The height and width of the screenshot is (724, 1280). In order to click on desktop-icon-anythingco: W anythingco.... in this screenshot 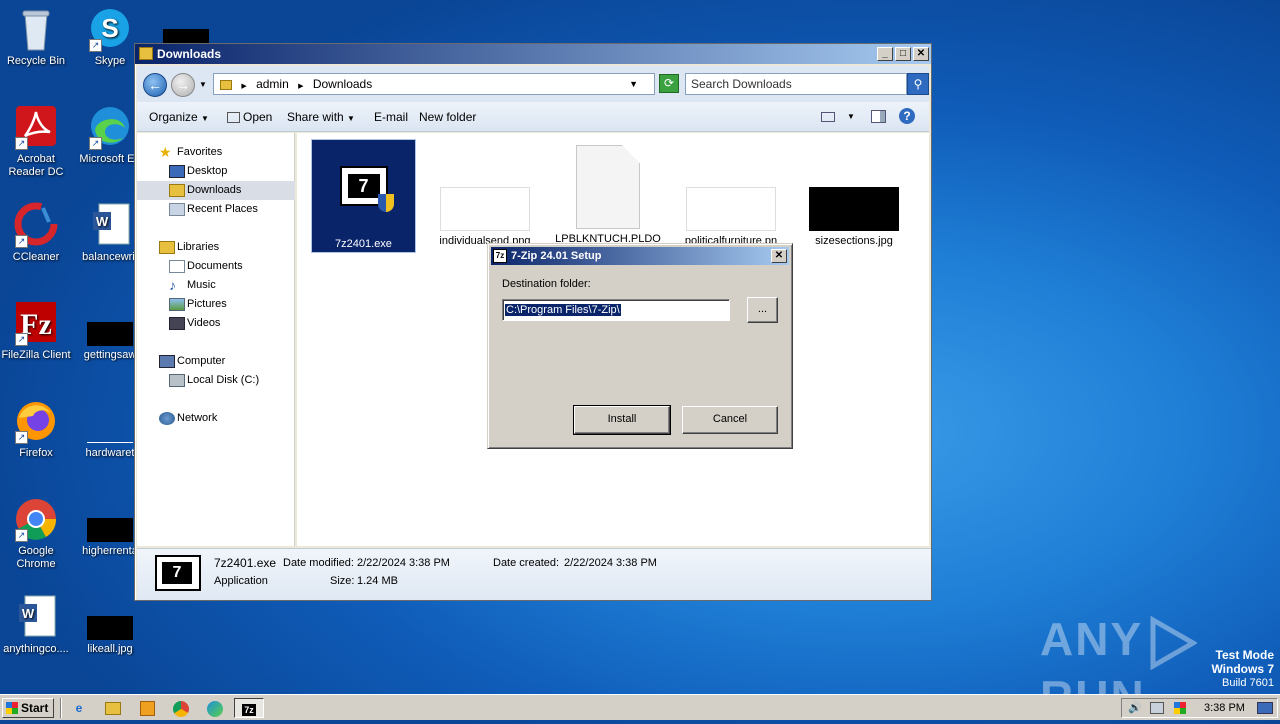, I will do `click(38, 625)`.